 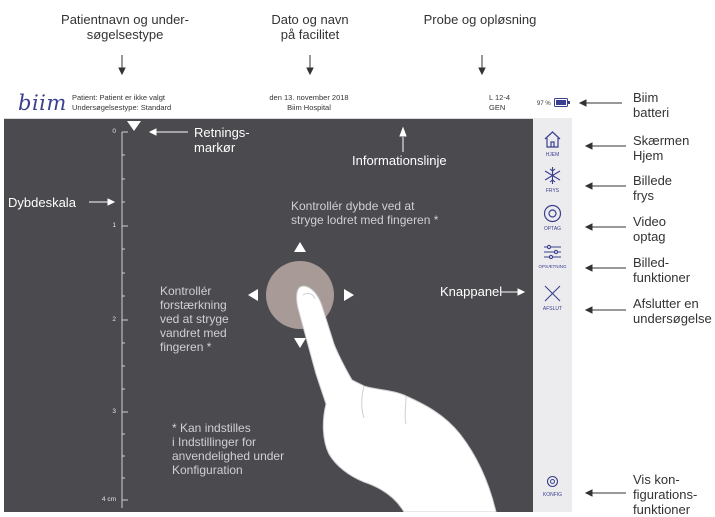 What do you see at coordinates (650, 229) in the screenshot?
I see `callout-video: Video optag` at bounding box center [650, 229].